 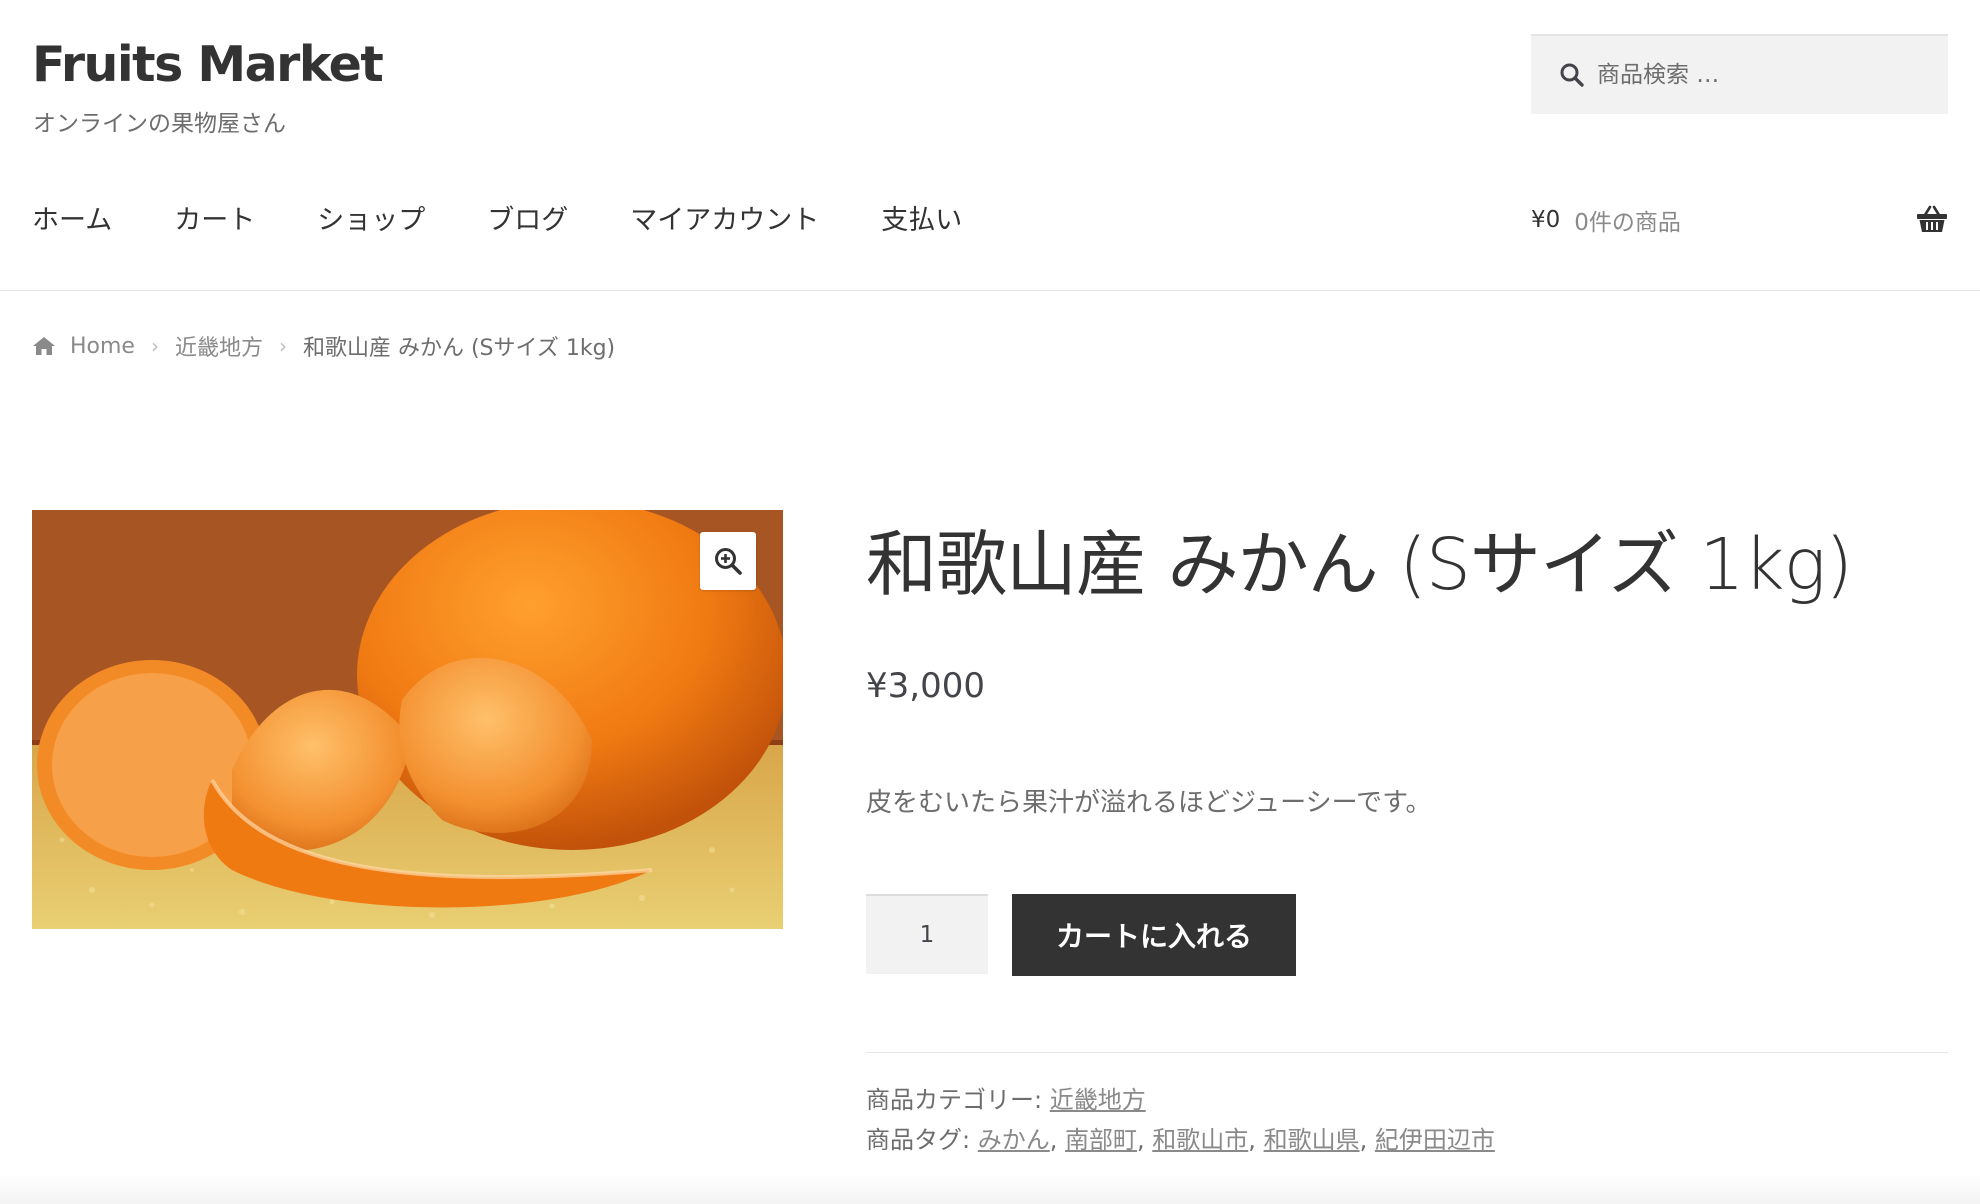 I want to click on add-to-cart-button: カートに入れる, so click(x=1154, y=935).